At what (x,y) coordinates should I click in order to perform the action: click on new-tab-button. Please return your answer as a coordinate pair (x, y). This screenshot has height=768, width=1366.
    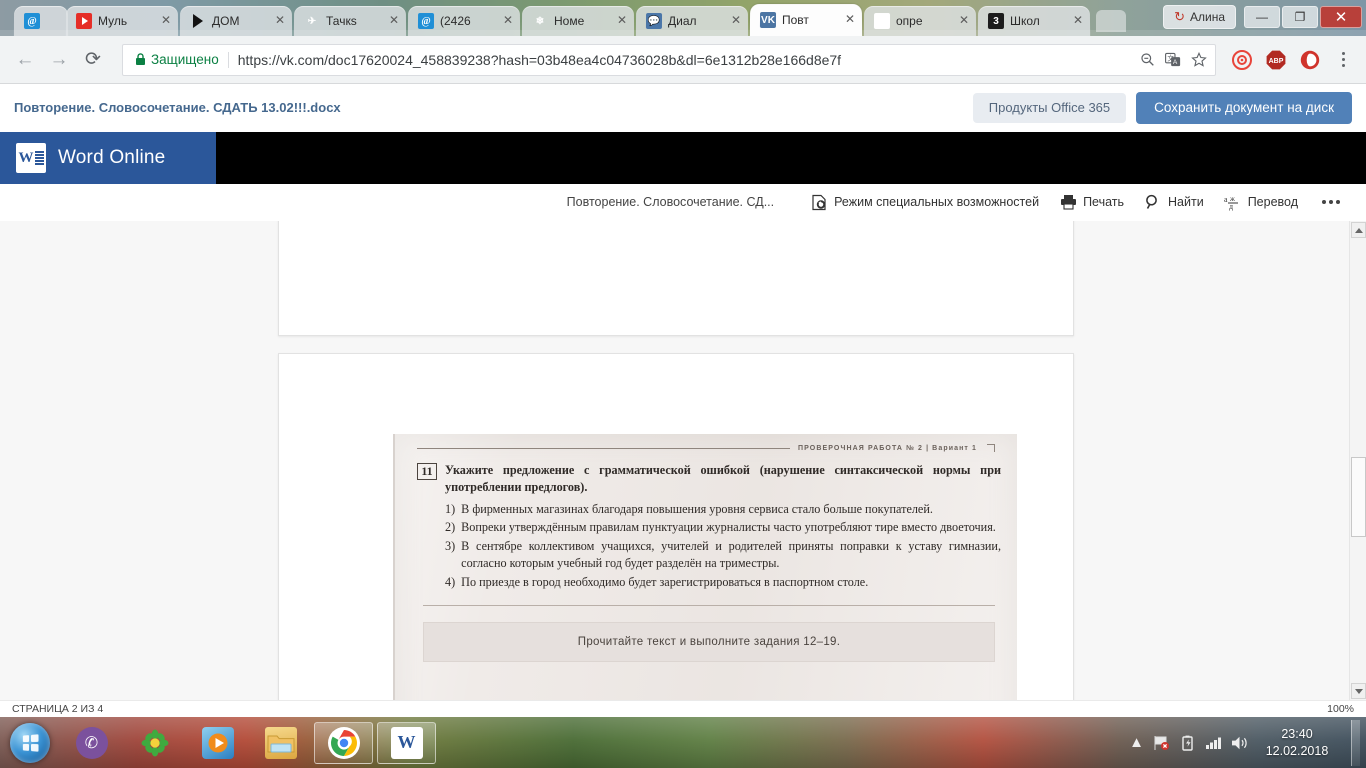
    Looking at the image, I should click on (1111, 21).